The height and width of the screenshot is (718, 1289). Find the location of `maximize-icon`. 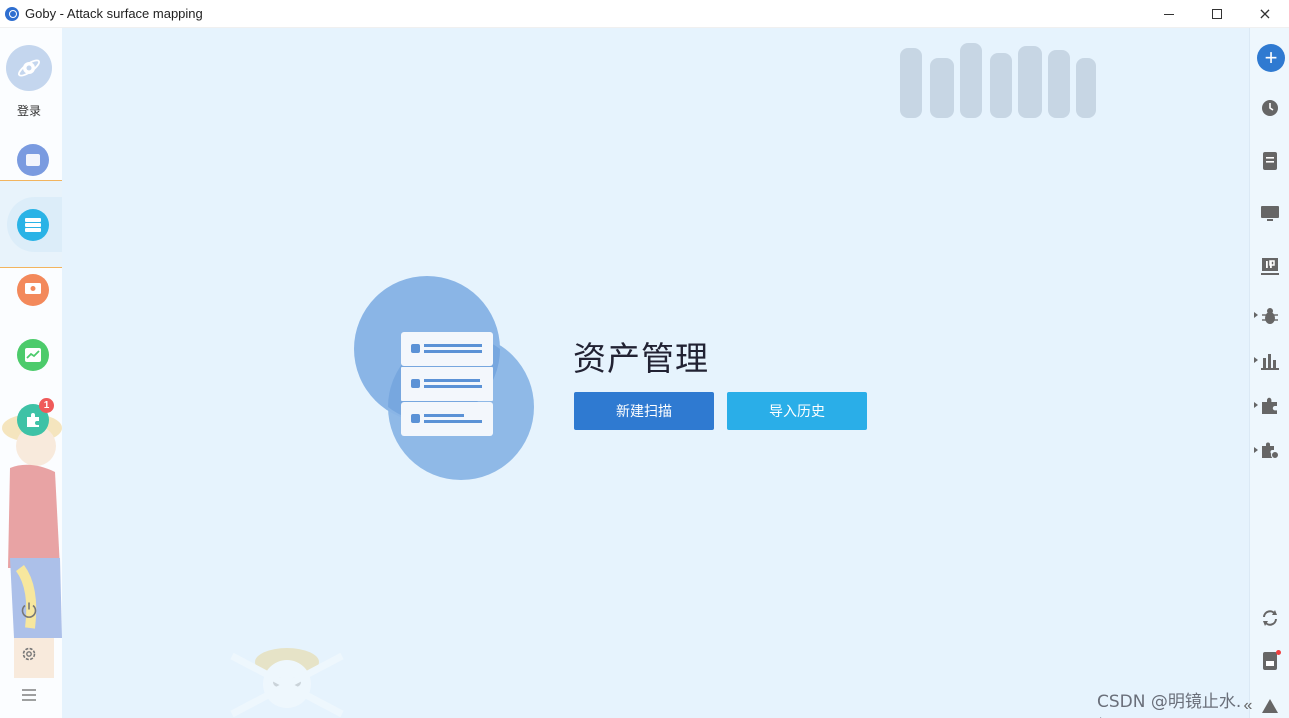

maximize-icon is located at coordinates (1217, 14).